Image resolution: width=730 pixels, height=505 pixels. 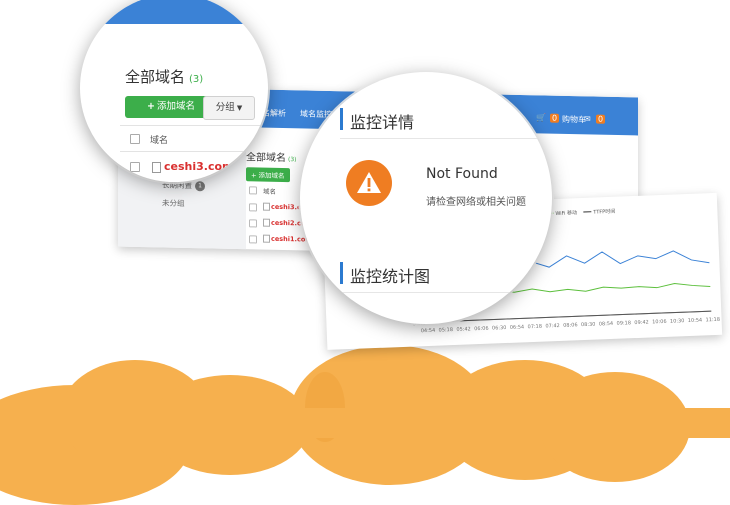 What do you see at coordinates (239, 108) in the screenshot?
I see `caret-down-icon: ▼` at bounding box center [239, 108].